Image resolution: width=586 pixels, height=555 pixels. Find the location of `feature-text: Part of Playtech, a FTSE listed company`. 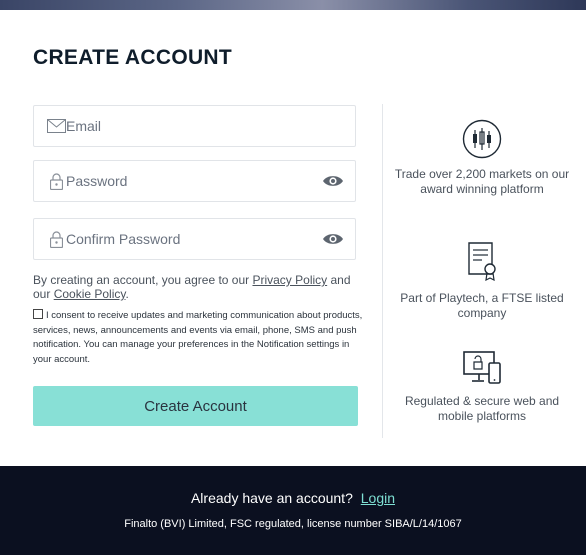

feature-text: Part of Playtech, a FTSE listed company is located at coordinates (482, 305).